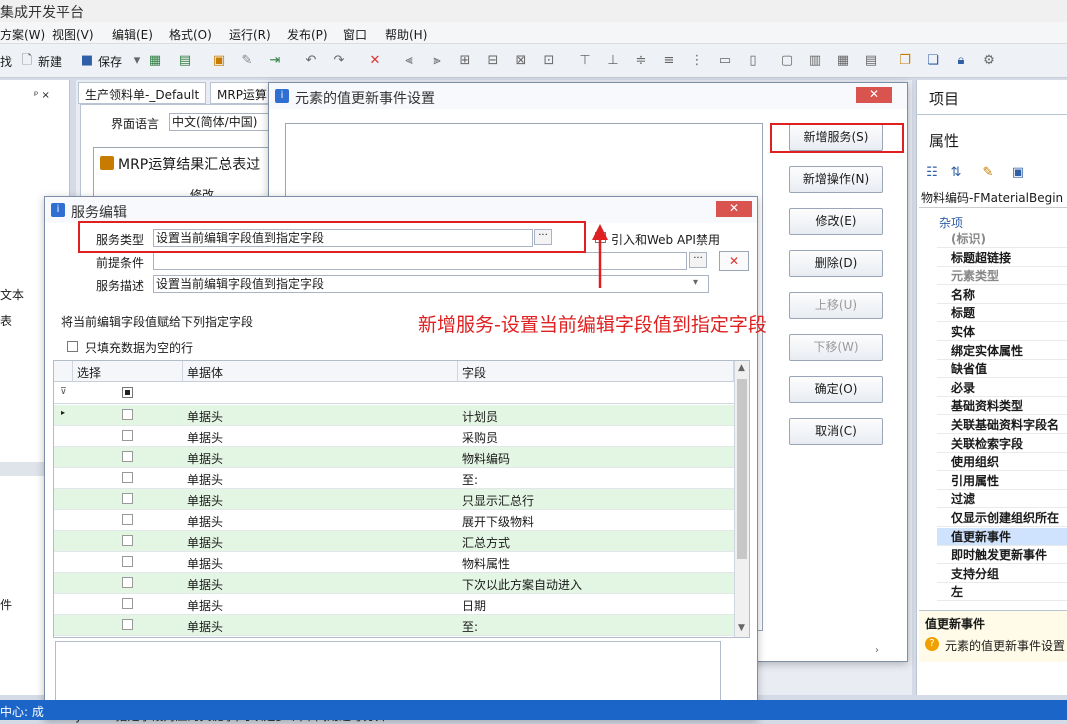 This screenshot has width=1067, height=724. Describe the element at coordinates (1002, 351) in the screenshot. I see `property-row: 绑定实体属性` at that location.